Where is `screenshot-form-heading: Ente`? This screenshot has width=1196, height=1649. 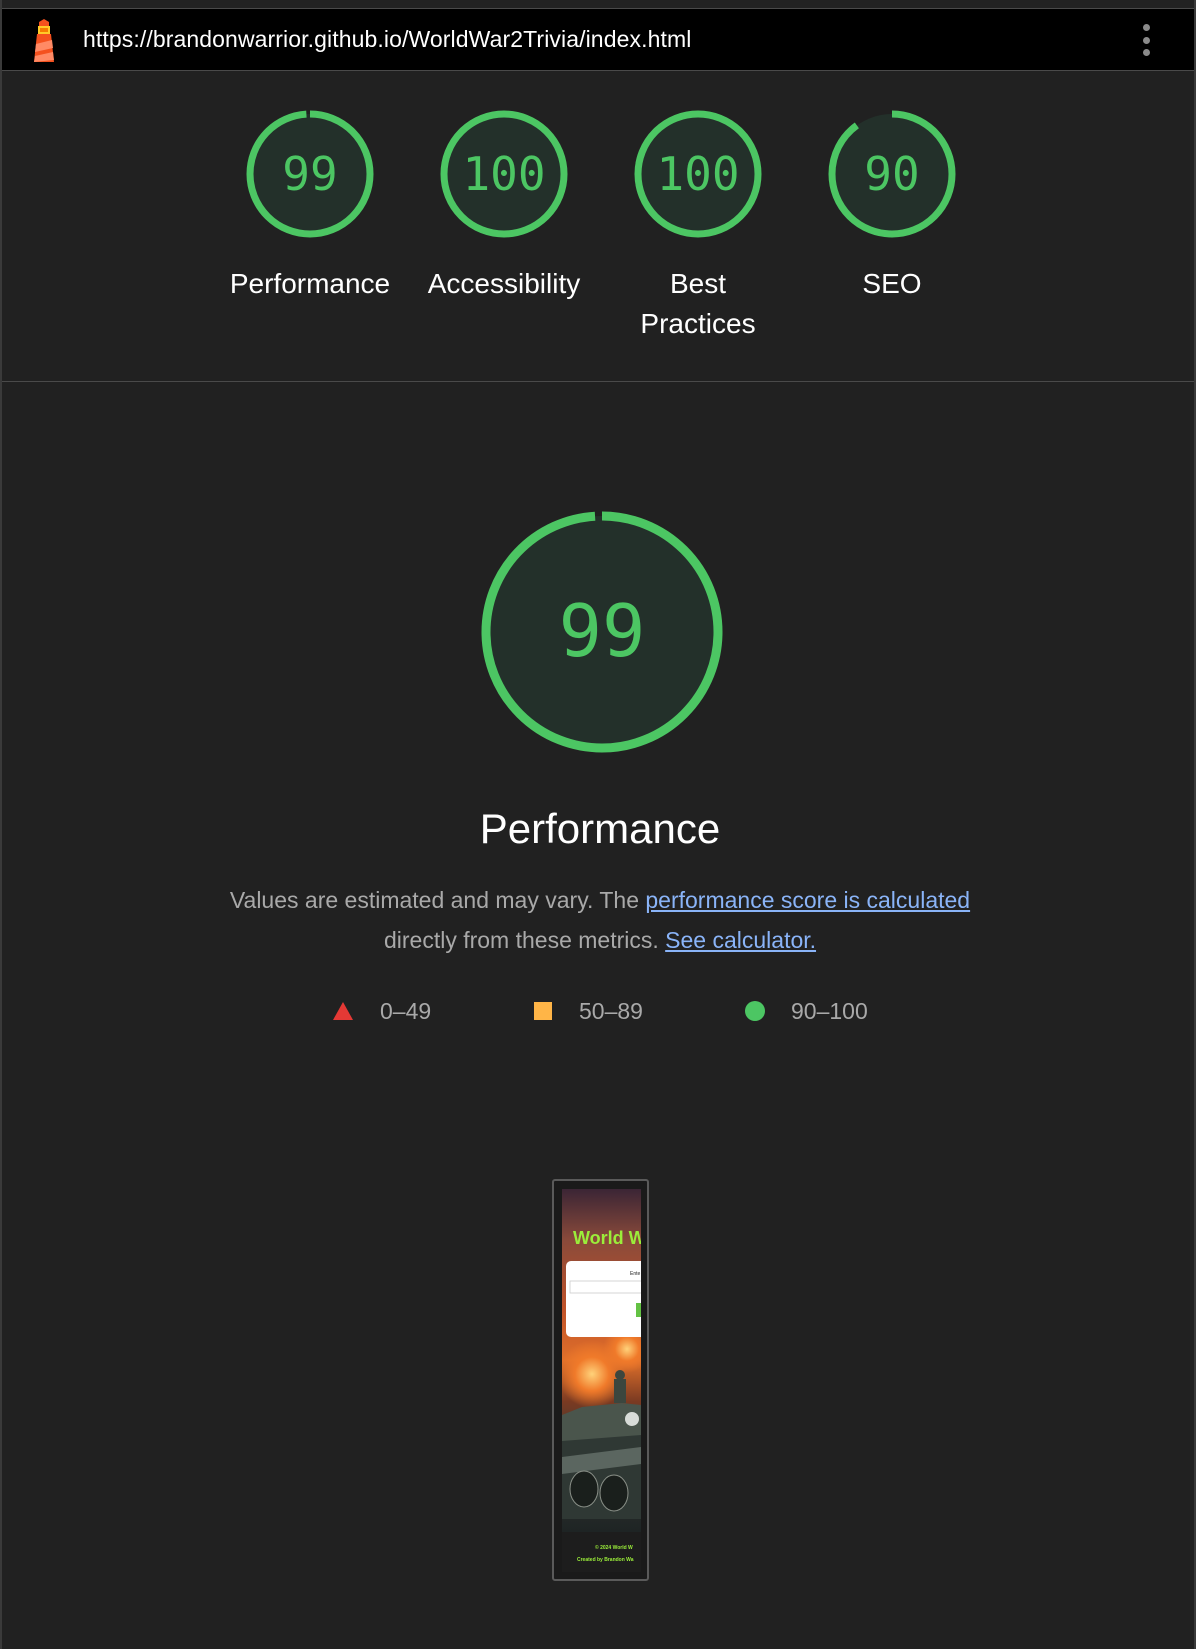 screenshot-form-heading: Ente is located at coordinates (635, 1274).